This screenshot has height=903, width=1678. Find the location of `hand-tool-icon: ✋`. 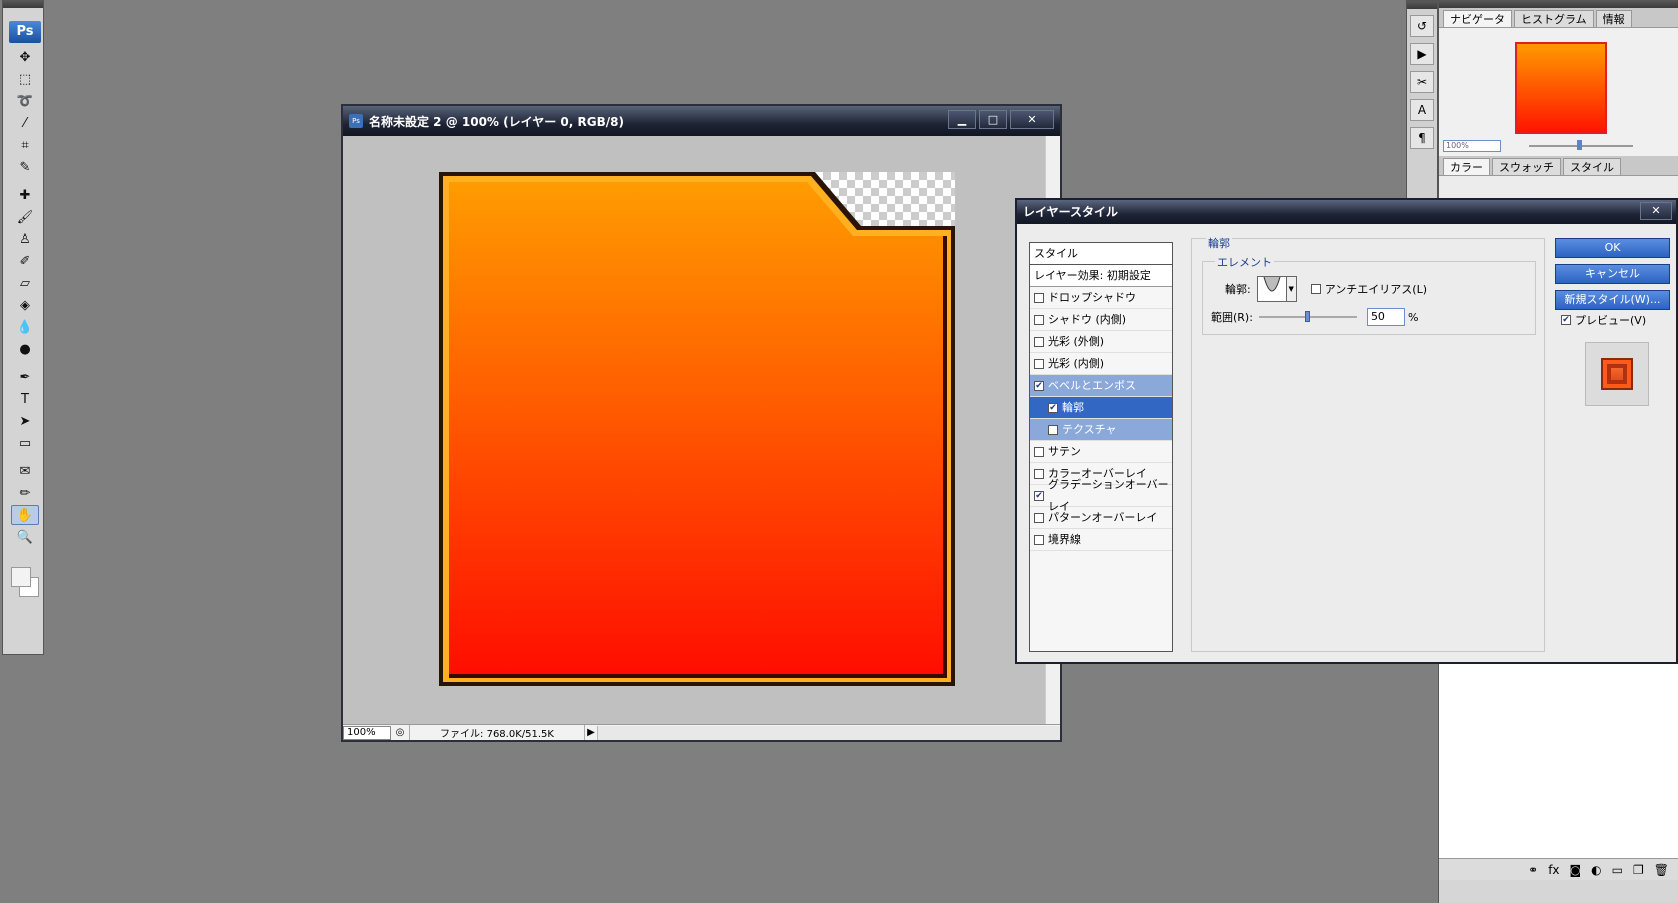

hand-tool-icon: ✋ is located at coordinates (25, 515).